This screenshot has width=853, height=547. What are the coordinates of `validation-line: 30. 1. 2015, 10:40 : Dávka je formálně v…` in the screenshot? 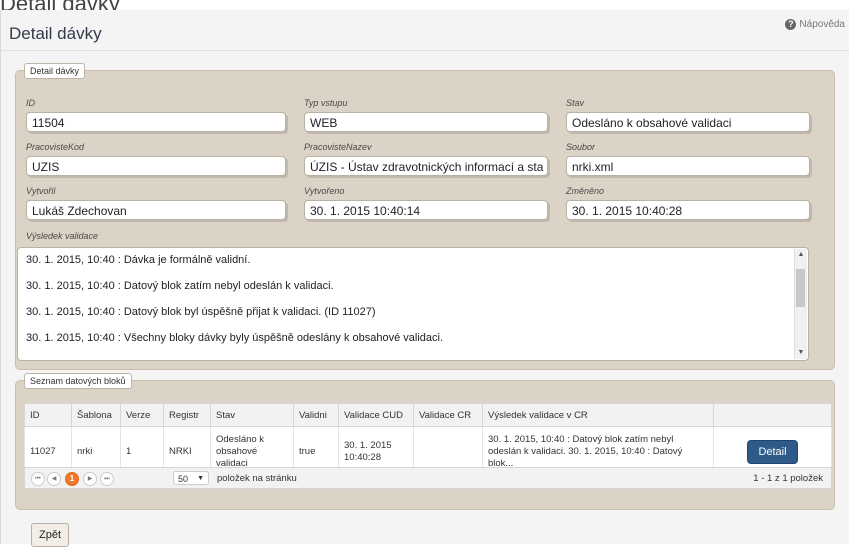 It's located at (138, 260).